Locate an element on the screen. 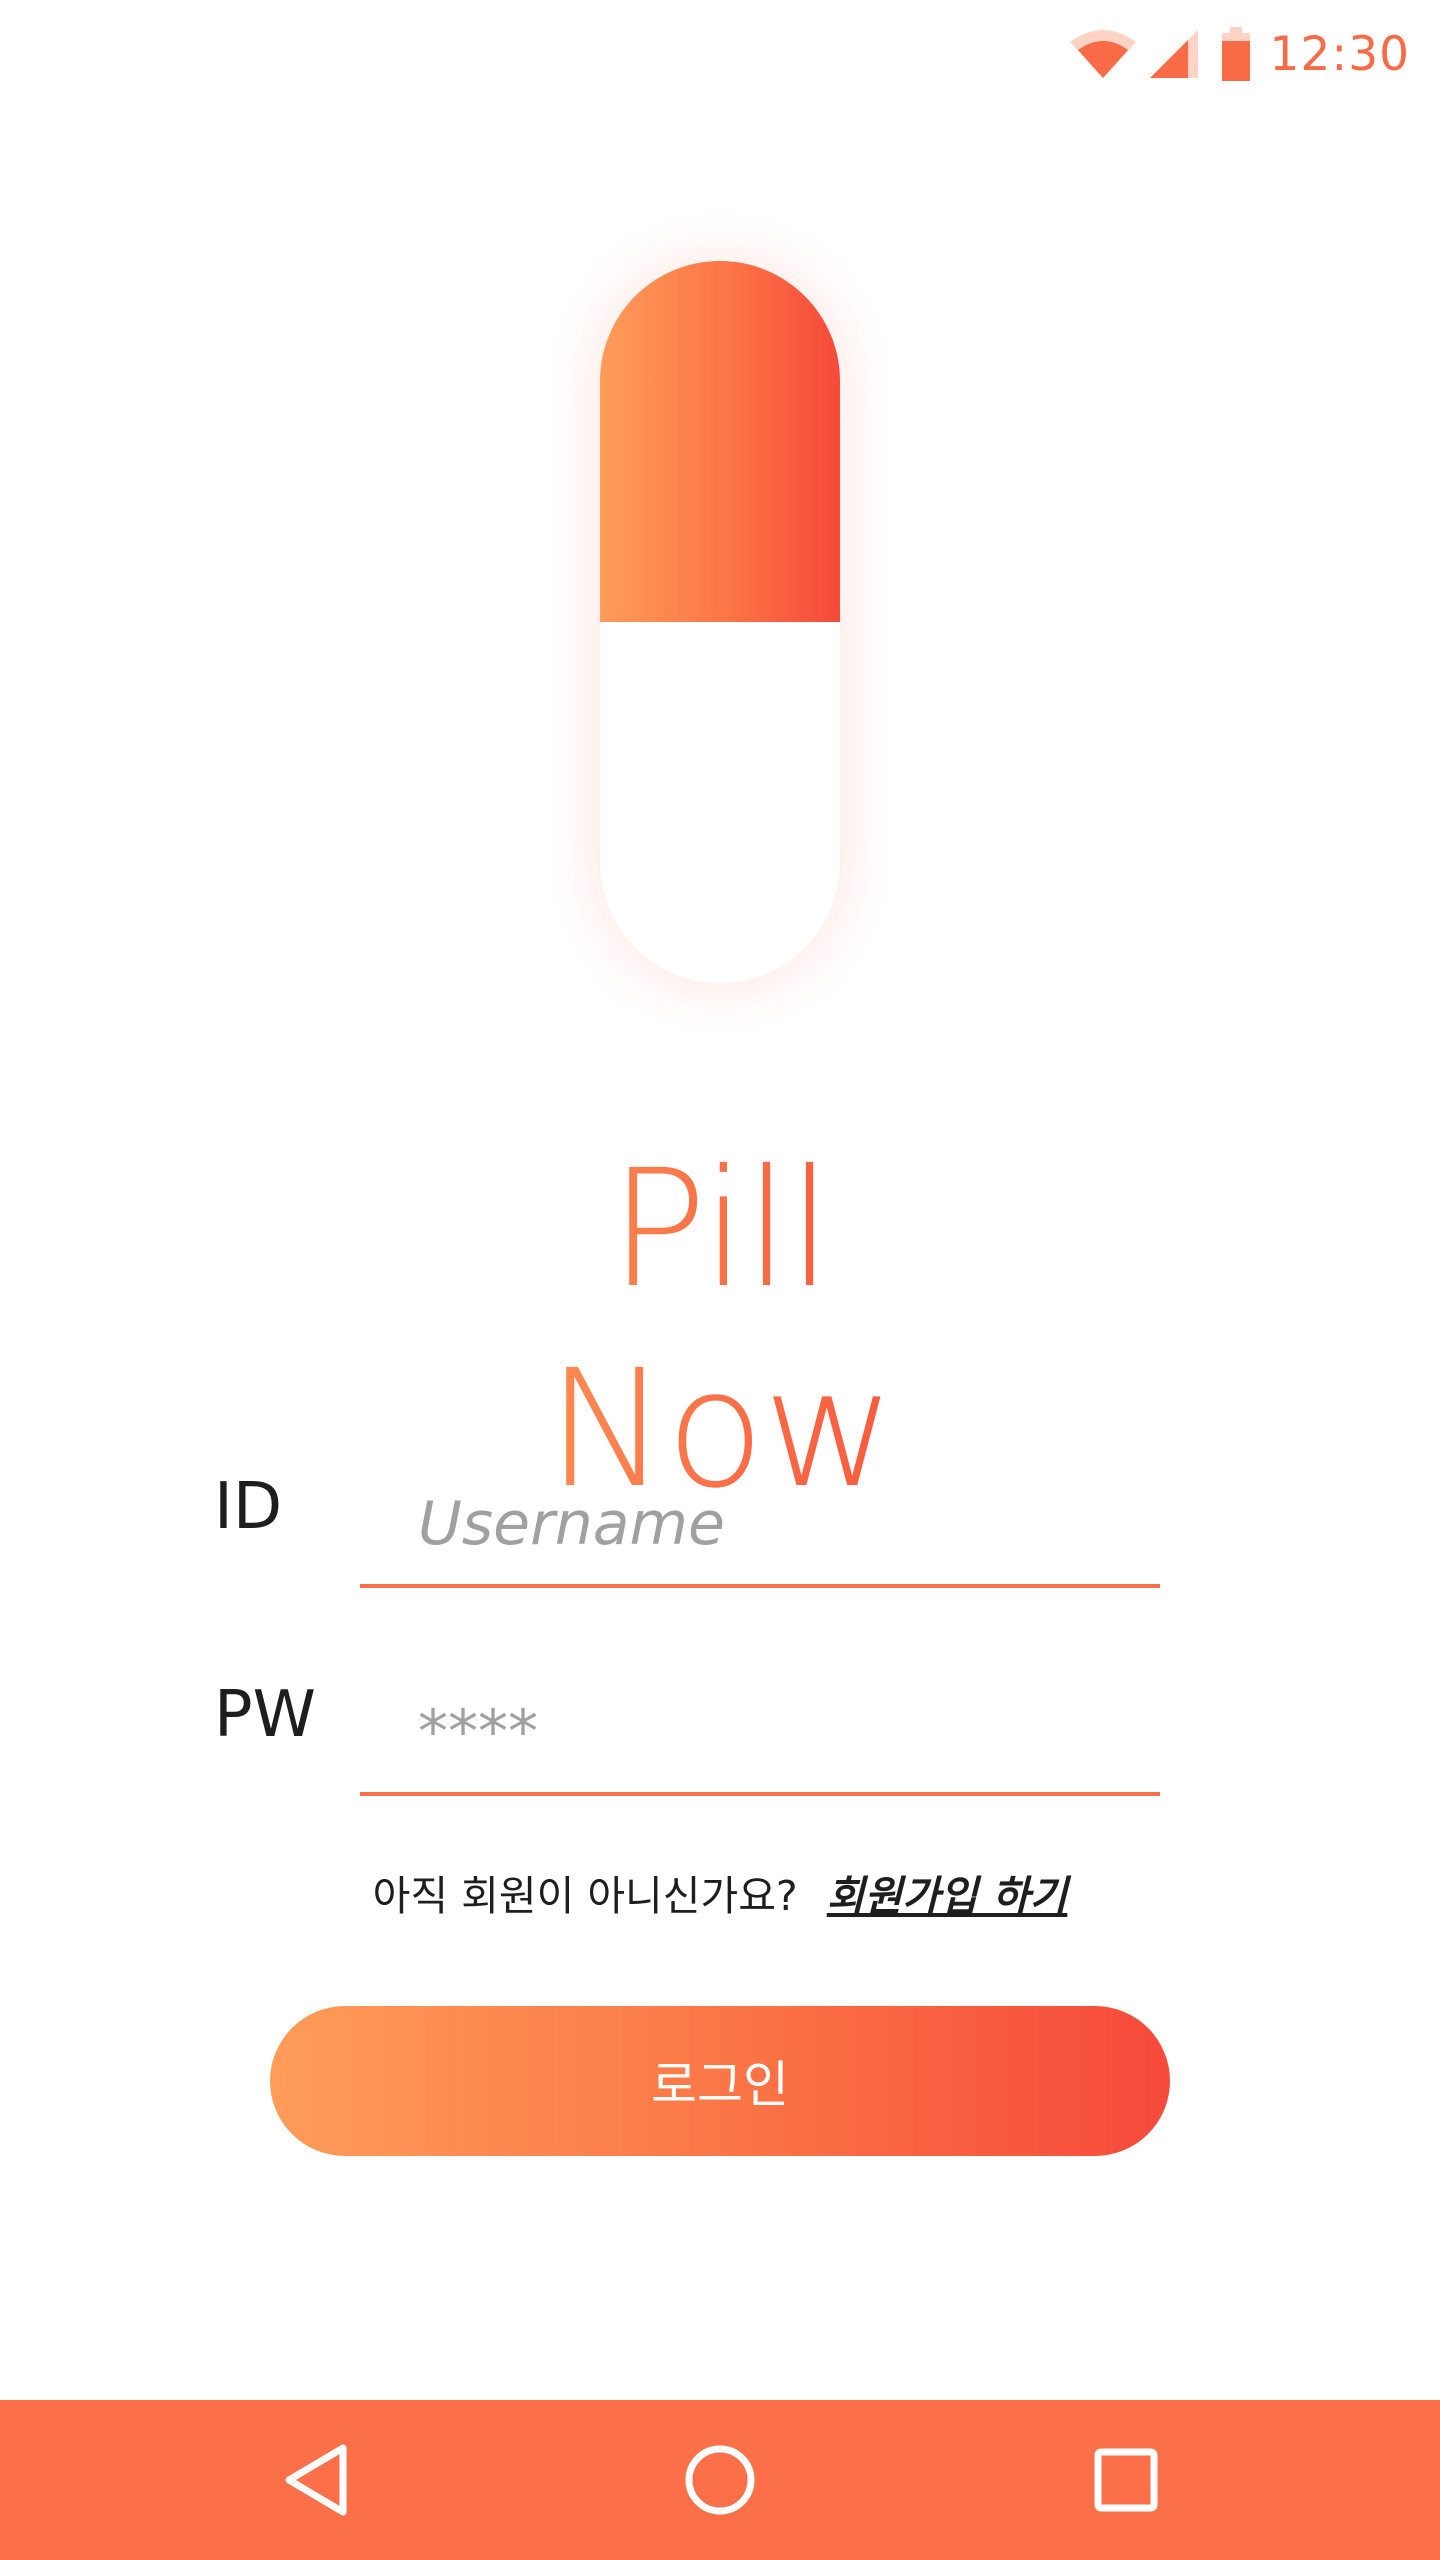 Image resolution: width=1440 pixels, height=2560 pixels. signup-link: 회원가입 하기 is located at coordinates (947, 1896).